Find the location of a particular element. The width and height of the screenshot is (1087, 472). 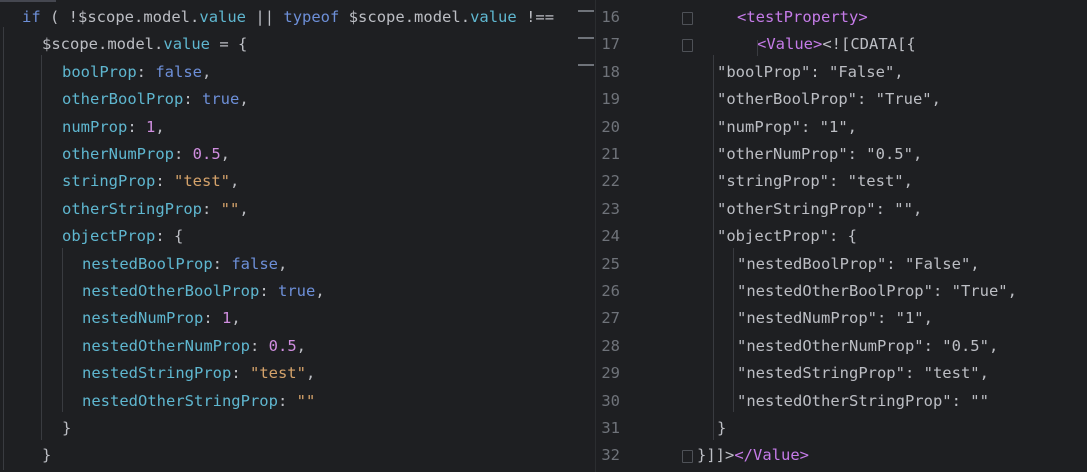

code-token: 1 is located at coordinates (227, 318).